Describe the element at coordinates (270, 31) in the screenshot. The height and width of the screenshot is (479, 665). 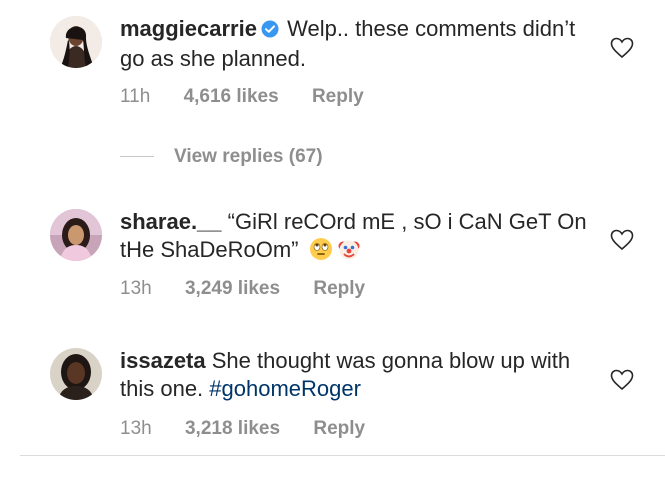
I see `verified-badge-icon` at that location.